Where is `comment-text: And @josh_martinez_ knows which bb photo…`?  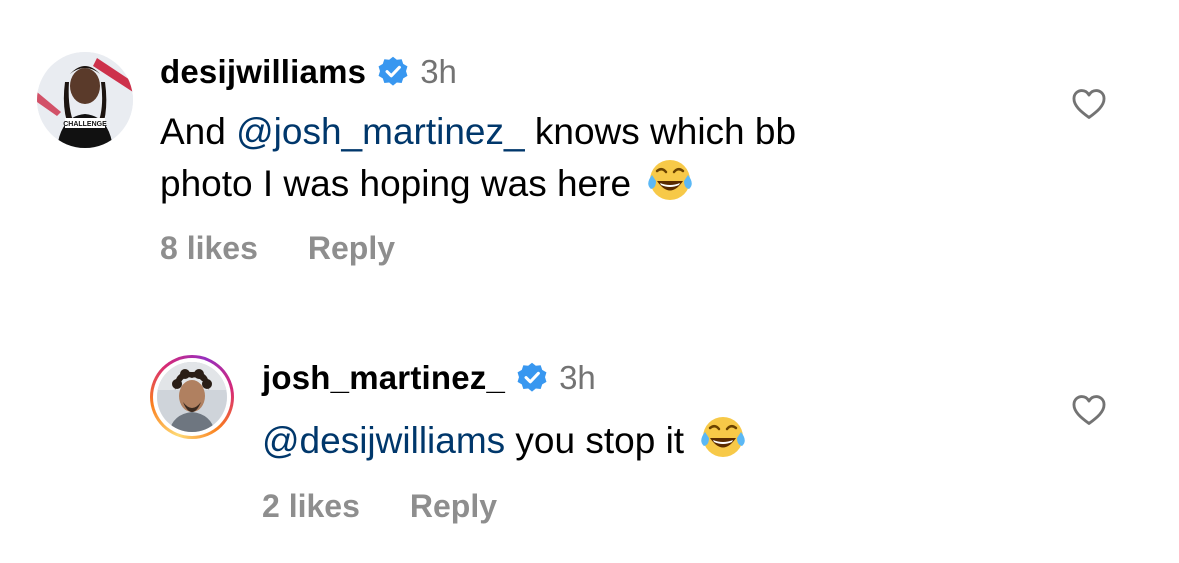 comment-text: And @josh_martinez_ knows which bb photo… is located at coordinates (590, 157).